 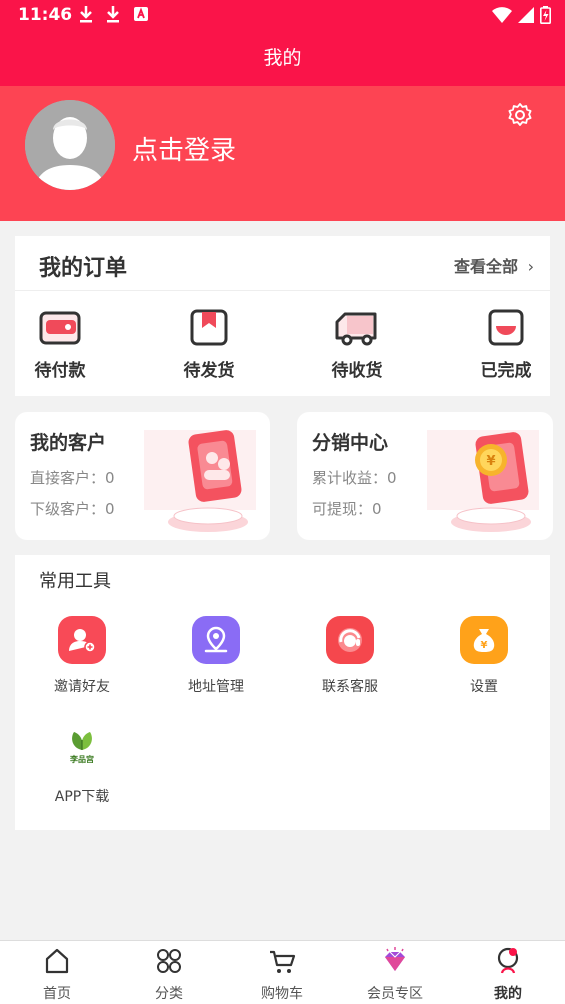 What do you see at coordinates (506, 371) in the screenshot?
I see `order-item-label: 已完成` at bounding box center [506, 371].